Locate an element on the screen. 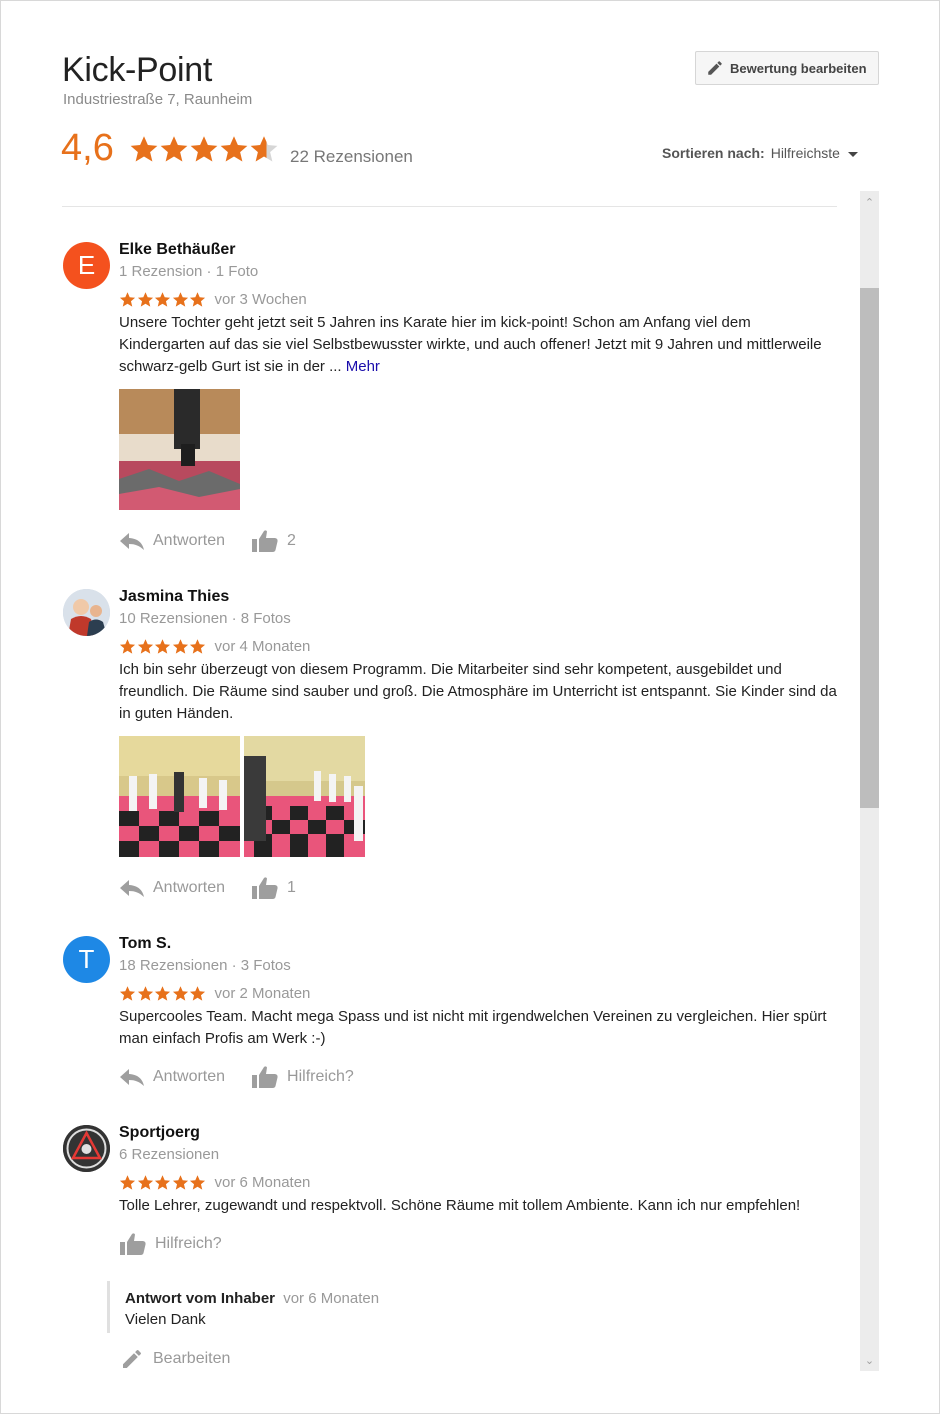 The image size is (940, 1414). review-actions: Antworten Hilfreich? is located at coordinates (249, 1077).